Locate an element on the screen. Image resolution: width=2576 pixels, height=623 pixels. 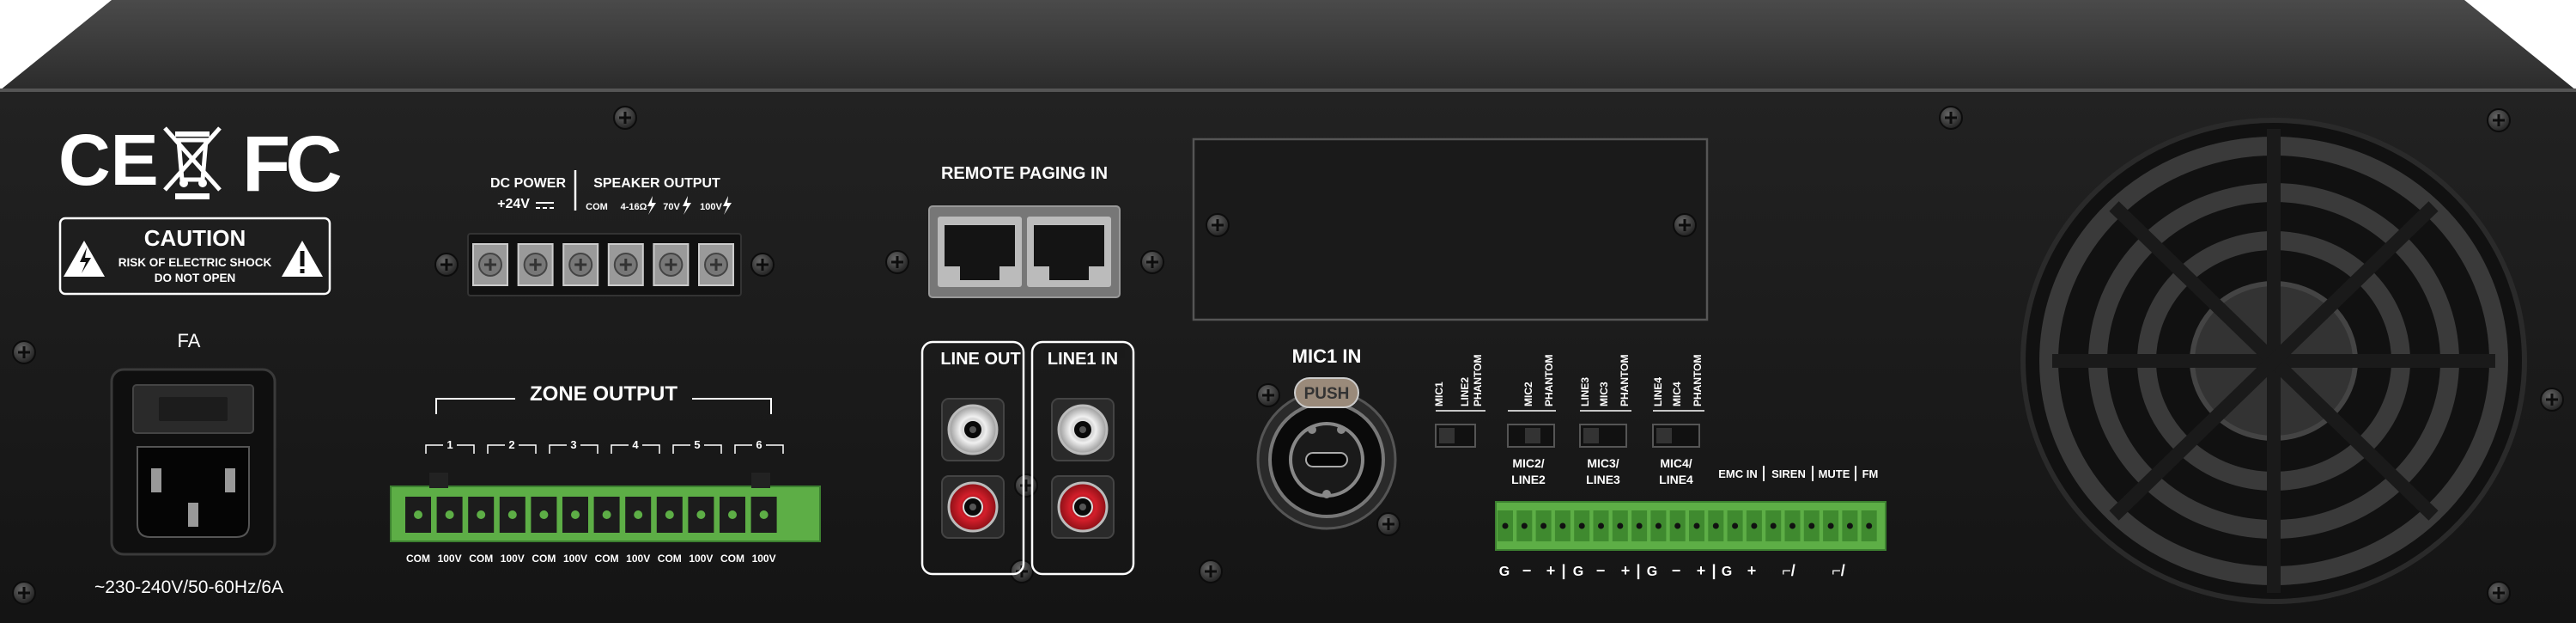
zone-output-label: ZONE OUTPUT is located at coordinates (603, 394).